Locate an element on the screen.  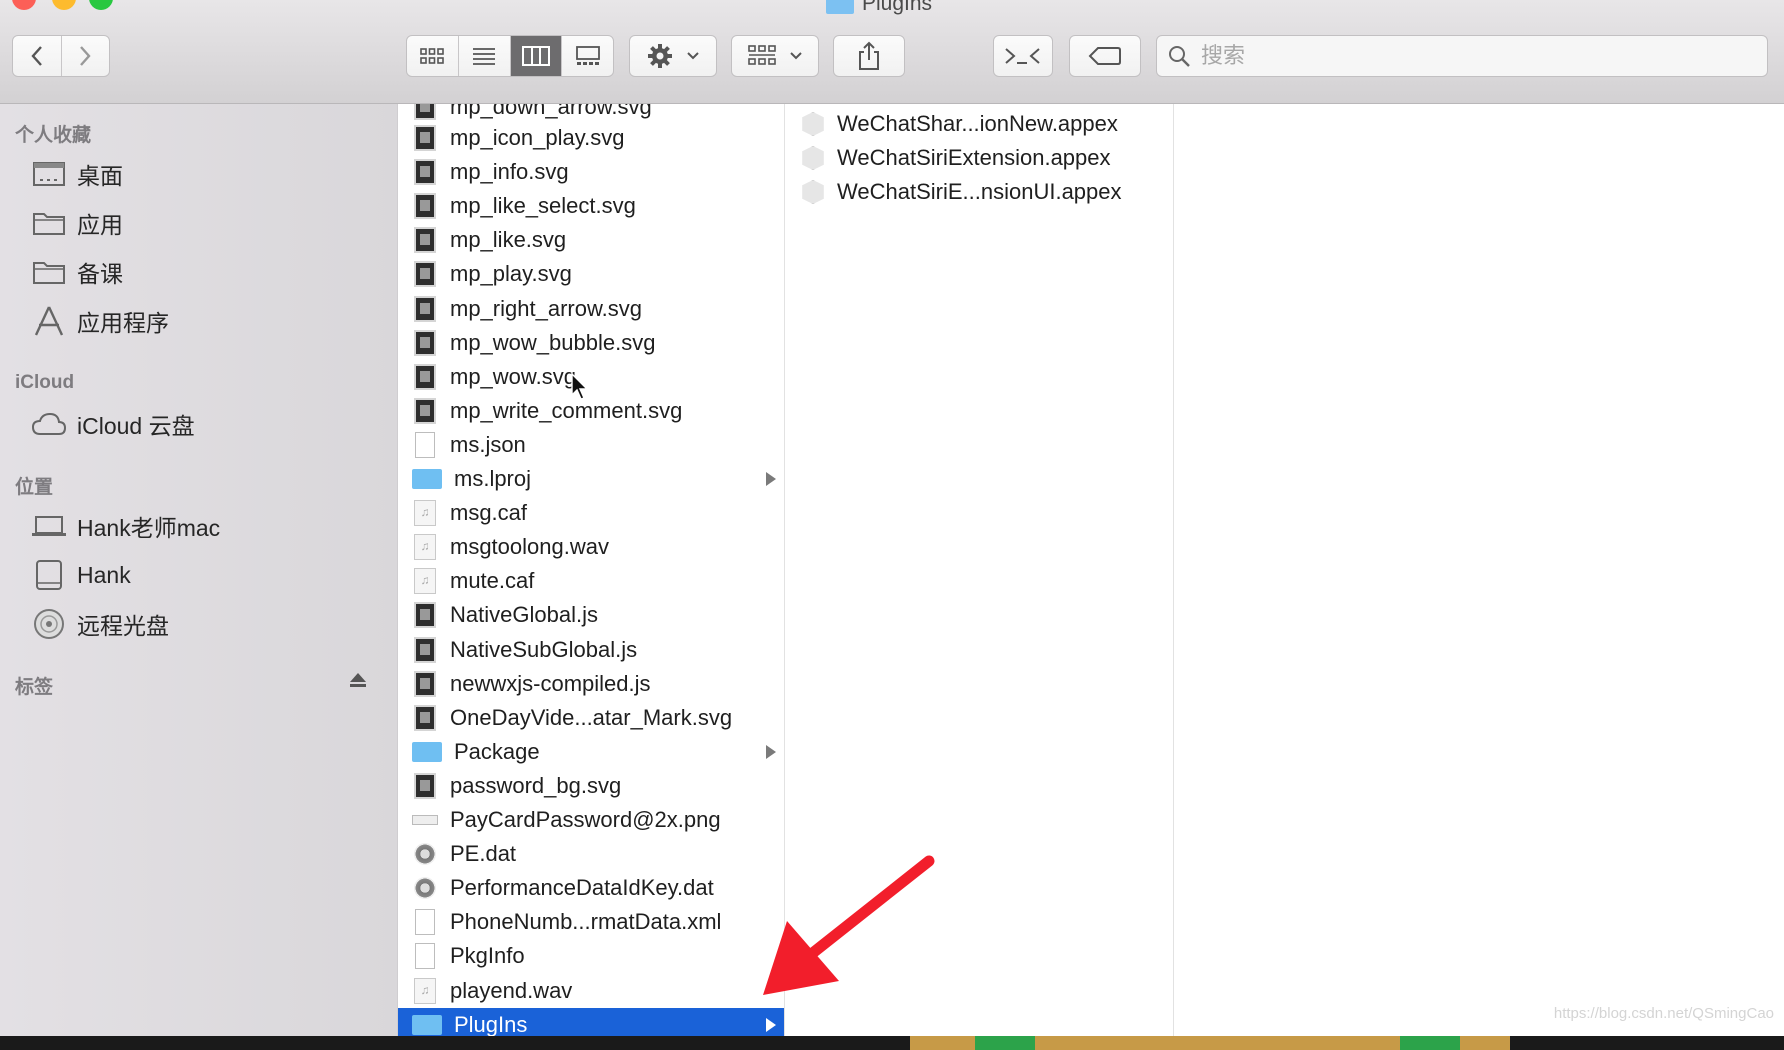
sidebar-item-hank-disk: Hank is located at coordinates (81, 575).